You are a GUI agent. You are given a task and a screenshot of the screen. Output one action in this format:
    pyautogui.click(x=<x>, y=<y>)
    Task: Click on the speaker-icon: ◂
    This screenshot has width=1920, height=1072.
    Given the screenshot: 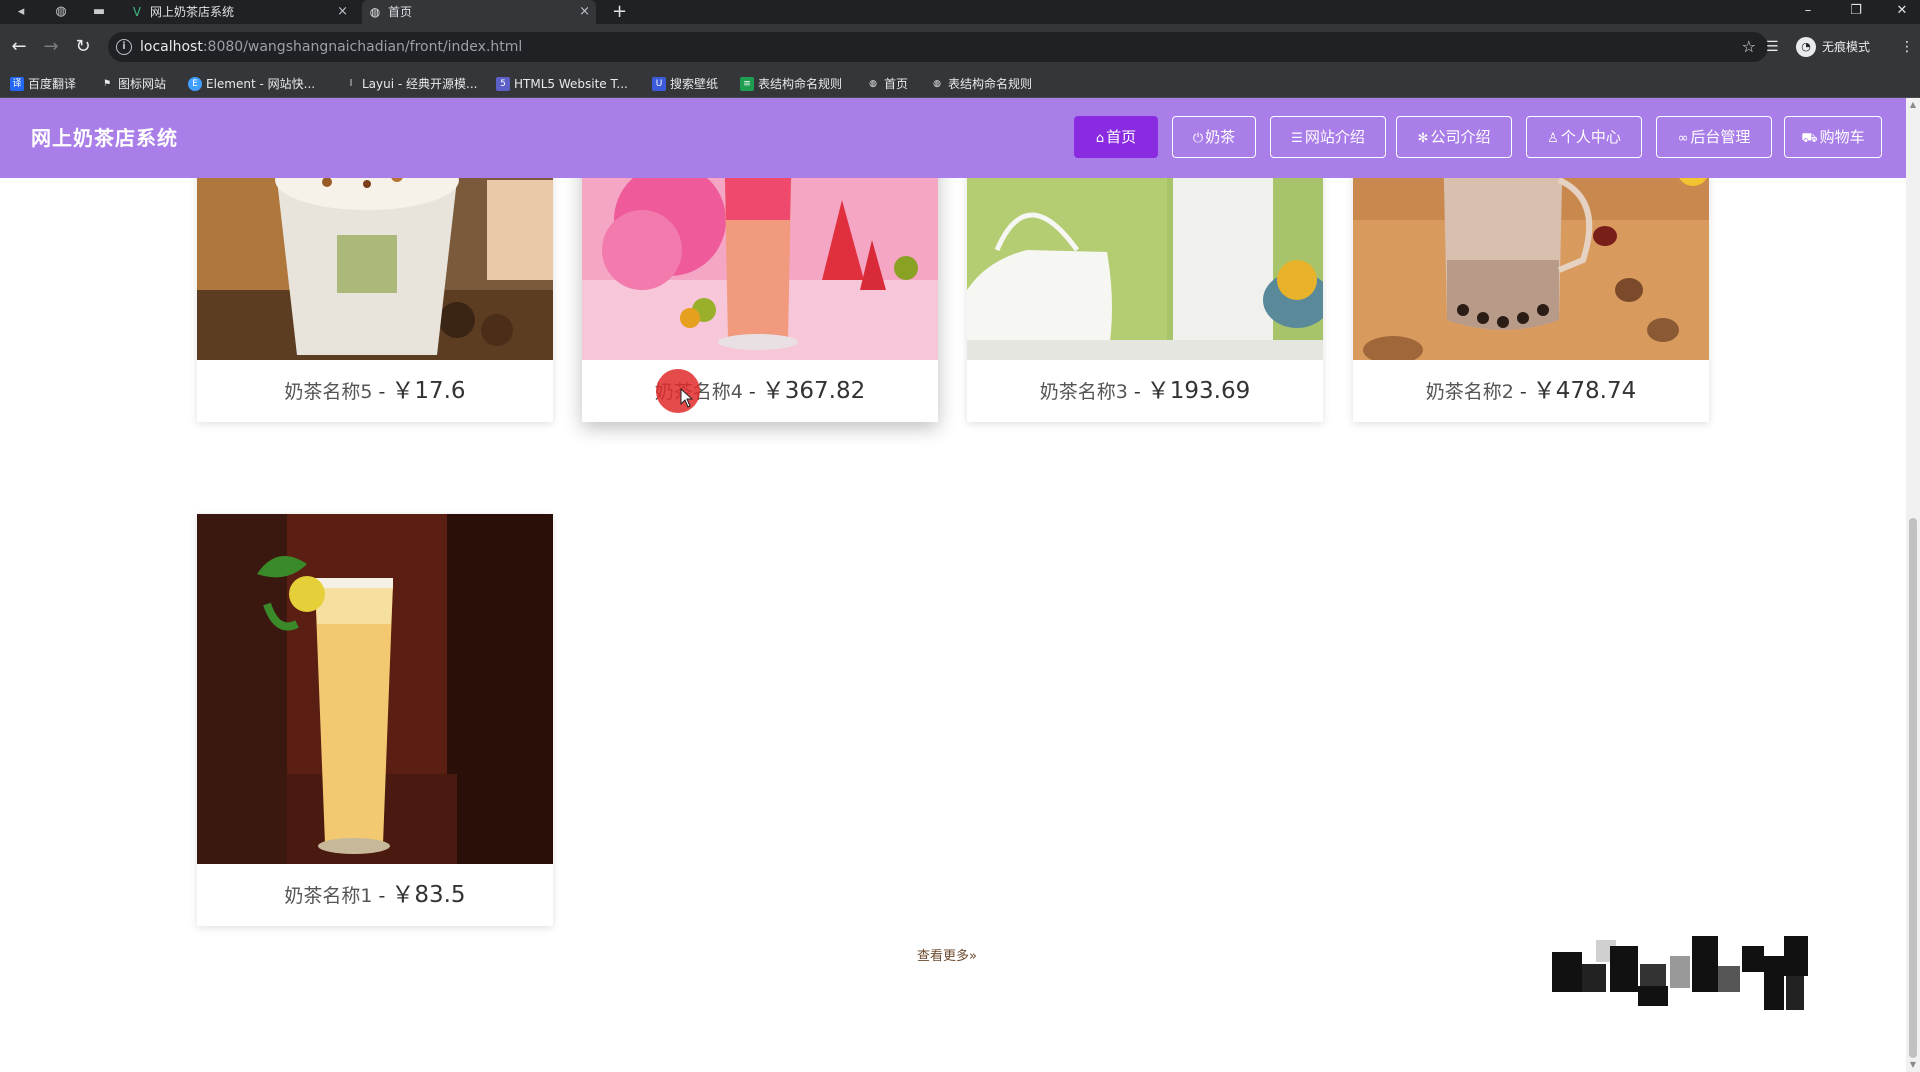 What is the action you would take?
    pyautogui.click(x=21, y=12)
    